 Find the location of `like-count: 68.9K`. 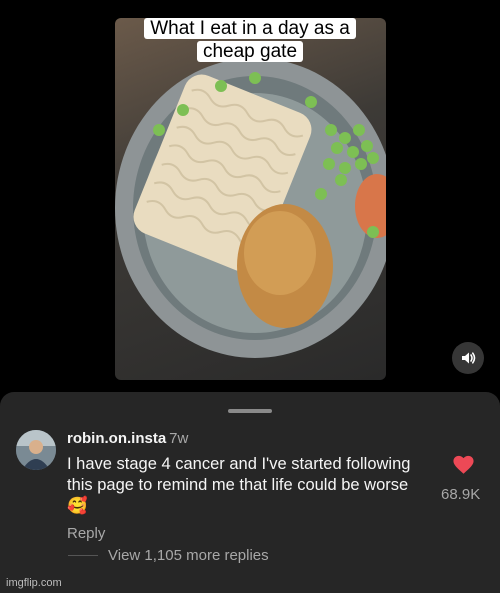

like-count: 68.9K is located at coordinates (461, 494).